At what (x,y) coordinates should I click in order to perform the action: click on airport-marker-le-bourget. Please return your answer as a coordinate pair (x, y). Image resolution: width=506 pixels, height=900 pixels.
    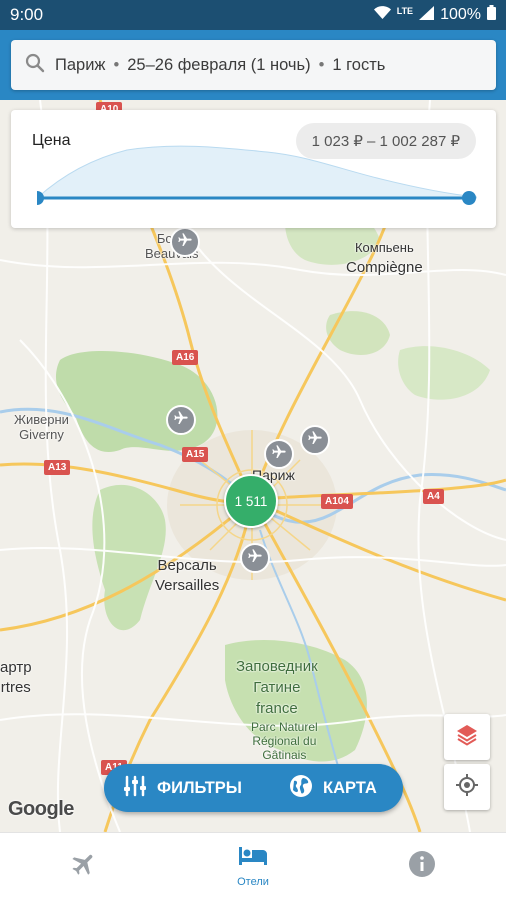
    Looking at the image, I should click on (279, 454).